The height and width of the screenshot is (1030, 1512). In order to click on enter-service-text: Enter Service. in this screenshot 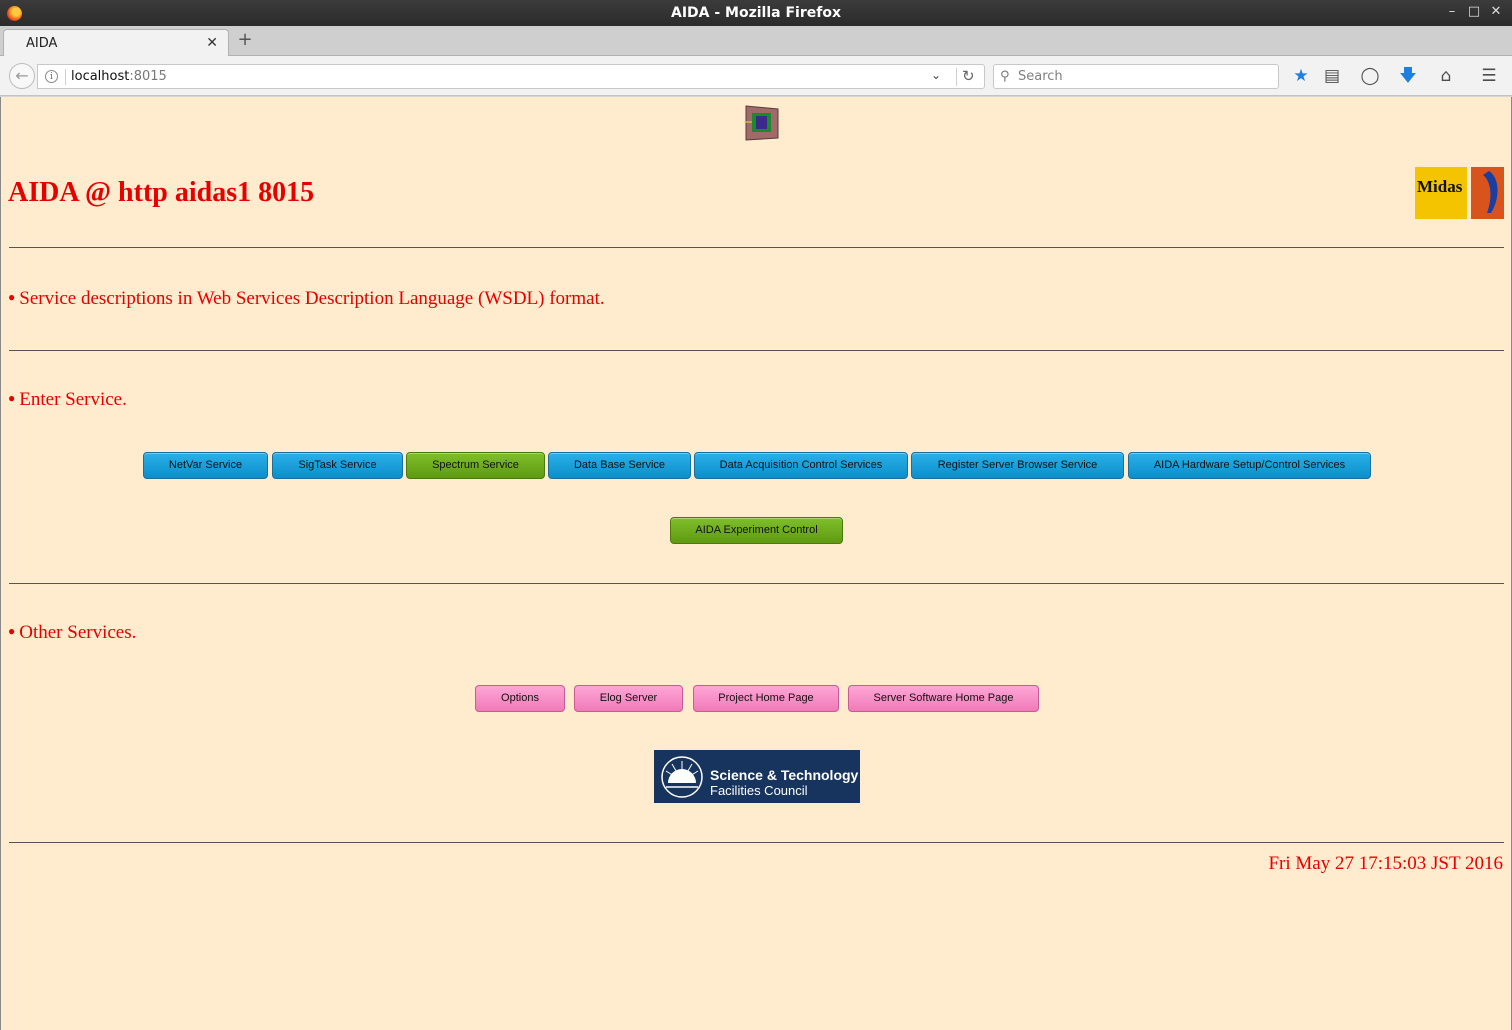, I will do `click(73, 399)`.